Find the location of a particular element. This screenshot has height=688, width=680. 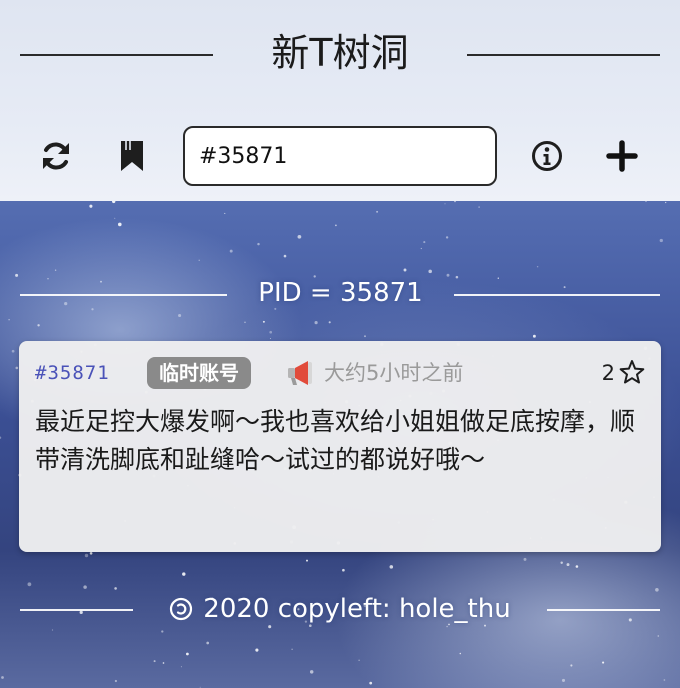

footer-text: 2020 copyleft: hole_thu is located at coordinates (357, 609).